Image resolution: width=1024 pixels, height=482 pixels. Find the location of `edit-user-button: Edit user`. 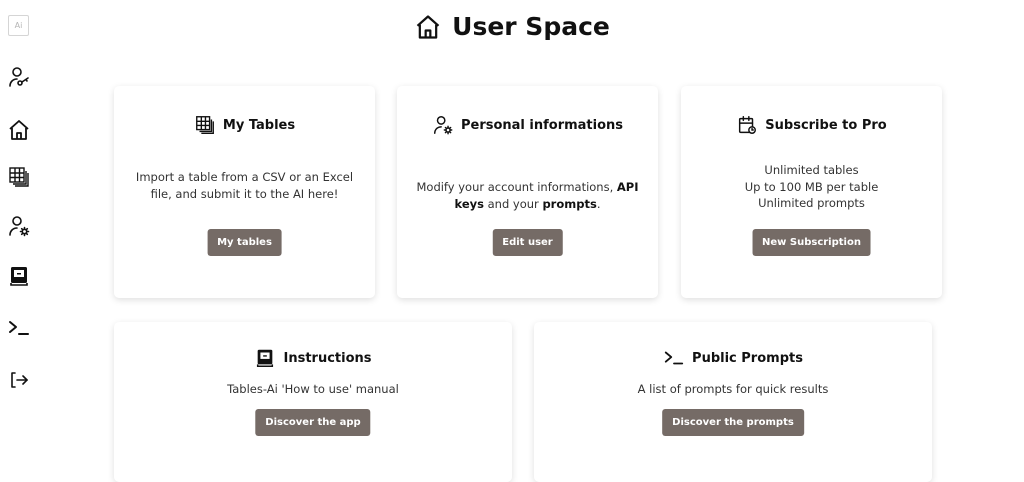

edit-user-button: Edit user is located at coordinates (527, 242).